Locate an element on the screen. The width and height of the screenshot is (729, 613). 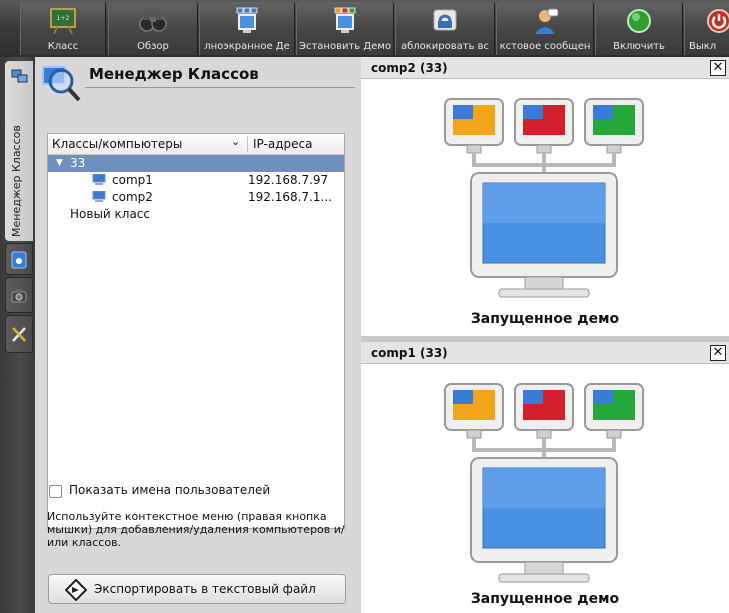
title-divider is located at coordinates (220, 87).